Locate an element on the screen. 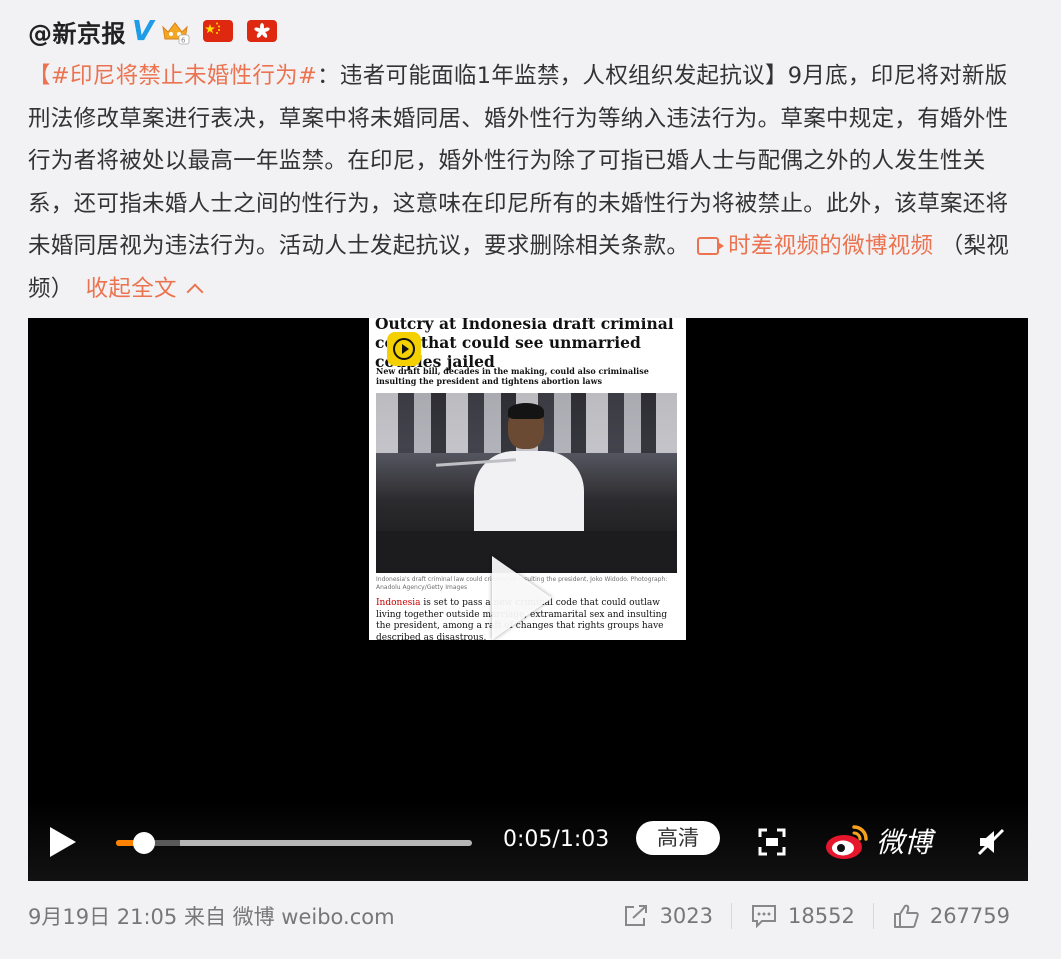 This screenshot has height=959, width=1061. repost-button: 3023 is located at coordinates (667, 916).